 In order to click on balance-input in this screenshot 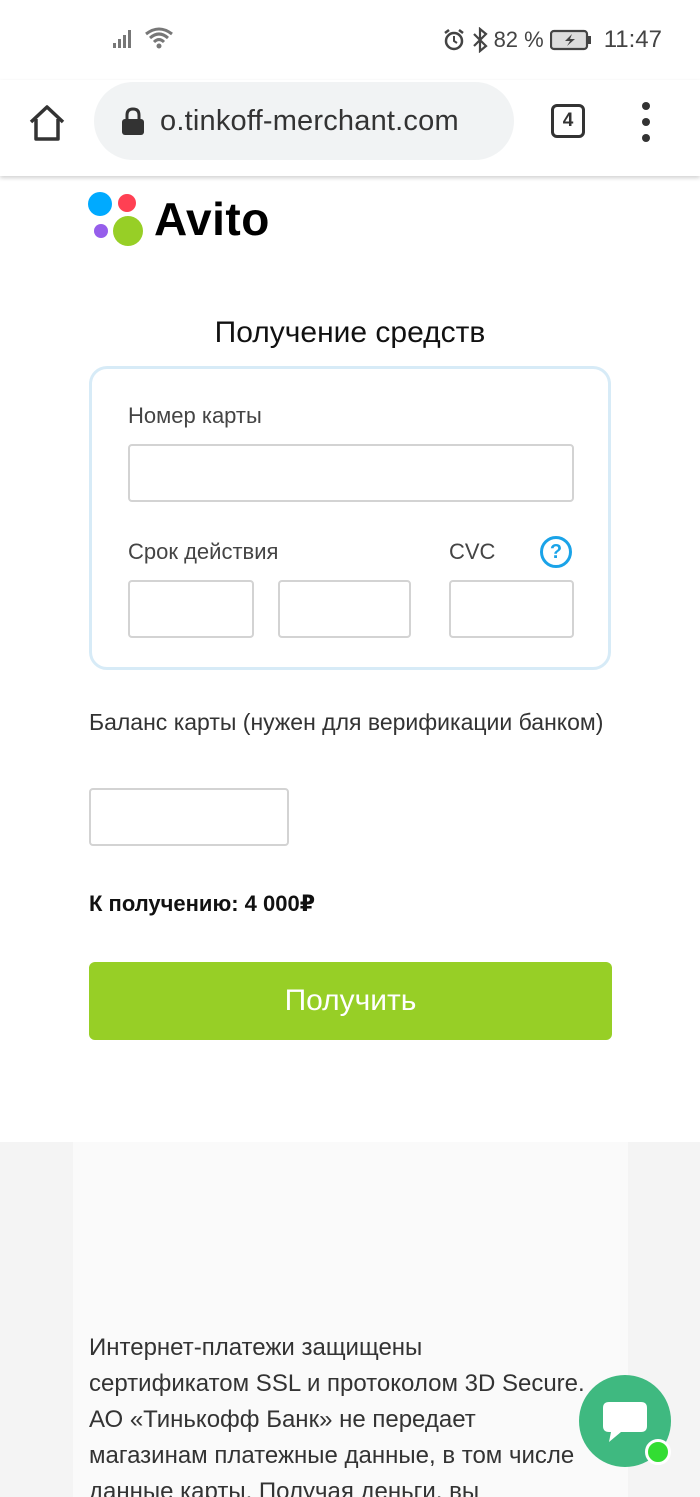, I will do `click(189, 817)`.